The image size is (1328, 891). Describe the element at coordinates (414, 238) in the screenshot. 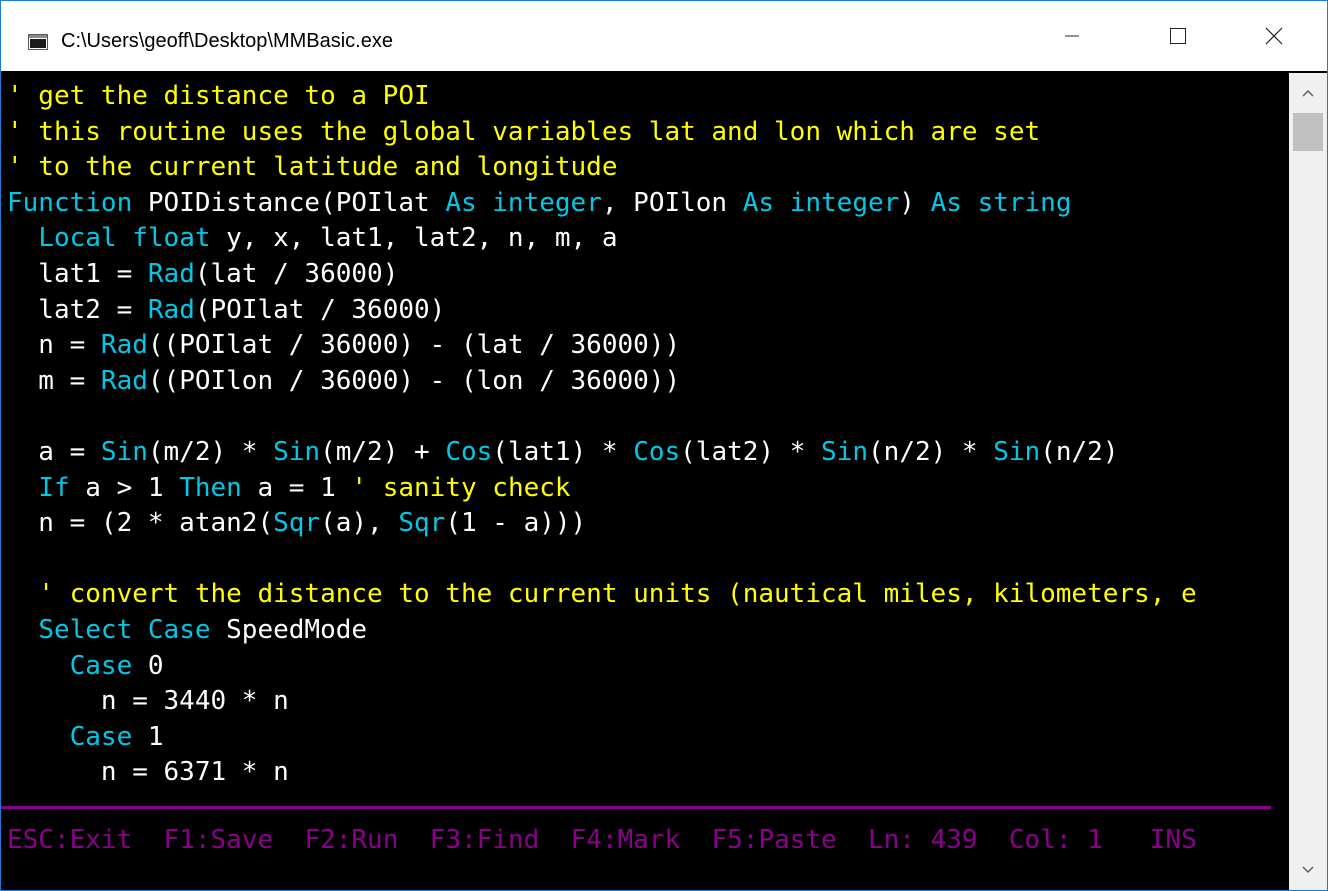

I see `code-text: y, x, lat1, lat2, n, m, a` at that location.